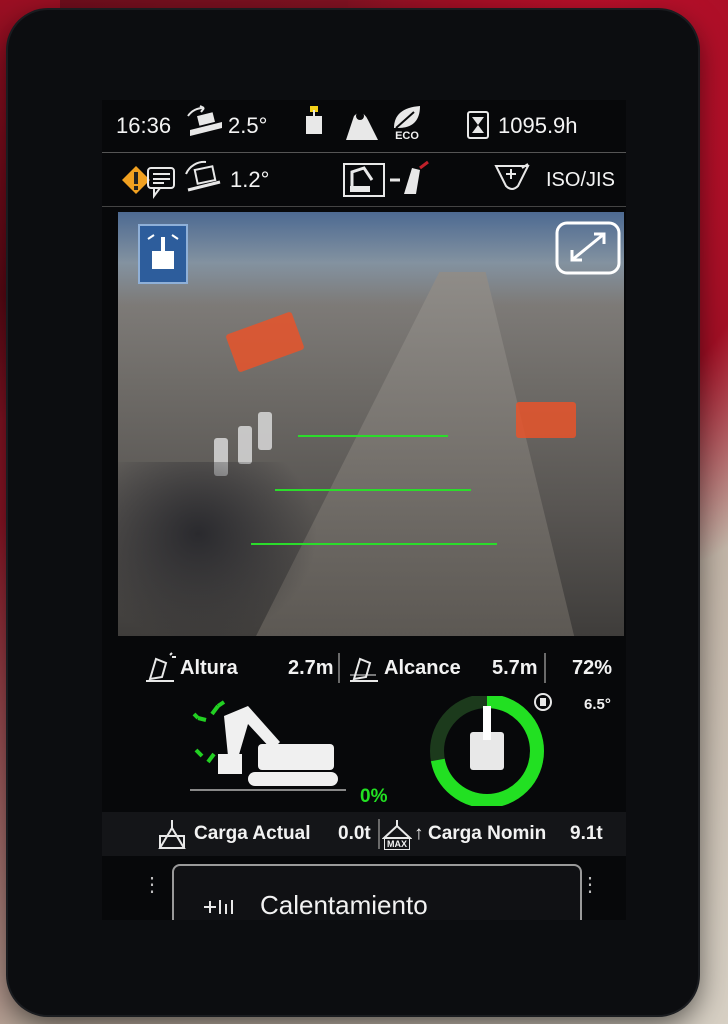  I want to click on bucket-tilt-indicator-icon, so click(314, 121).